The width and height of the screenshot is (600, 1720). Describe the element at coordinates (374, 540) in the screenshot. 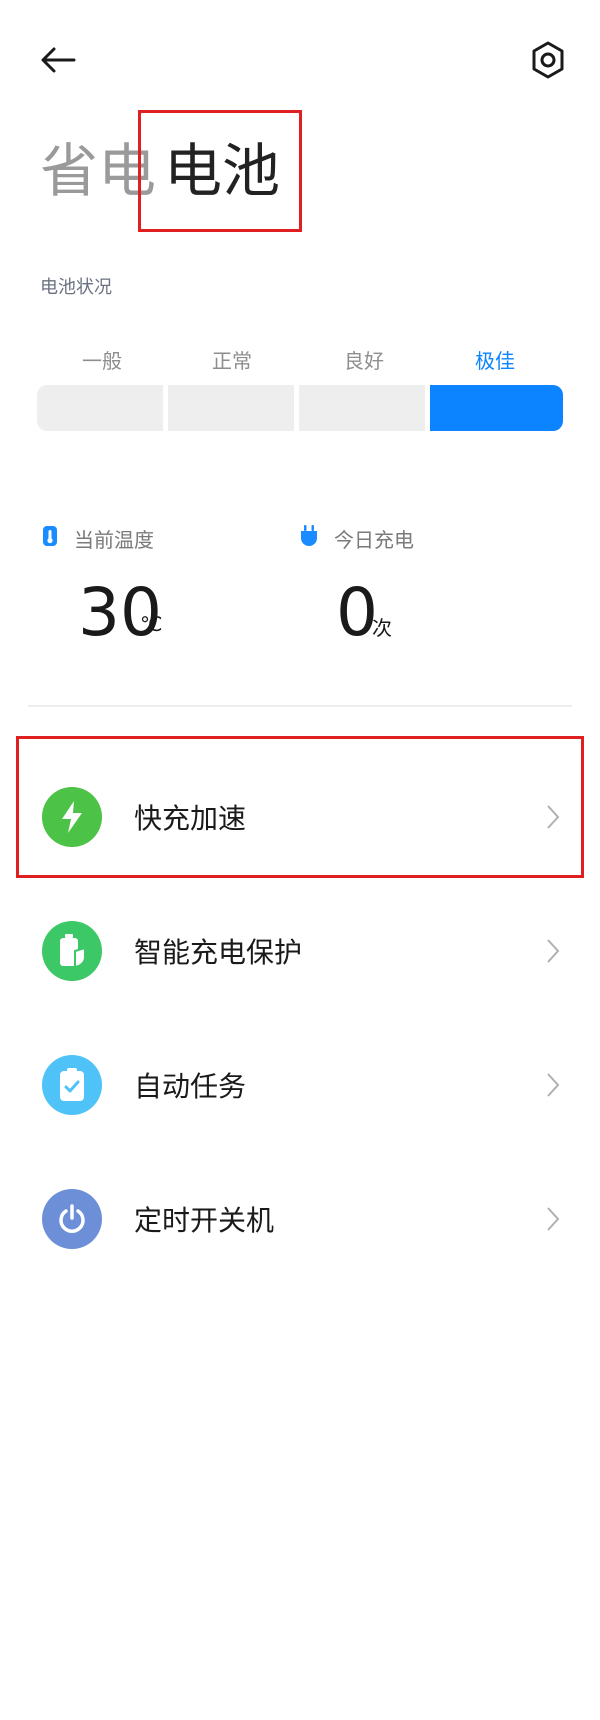

I see `charges-today-title: 今日充电` at that location.